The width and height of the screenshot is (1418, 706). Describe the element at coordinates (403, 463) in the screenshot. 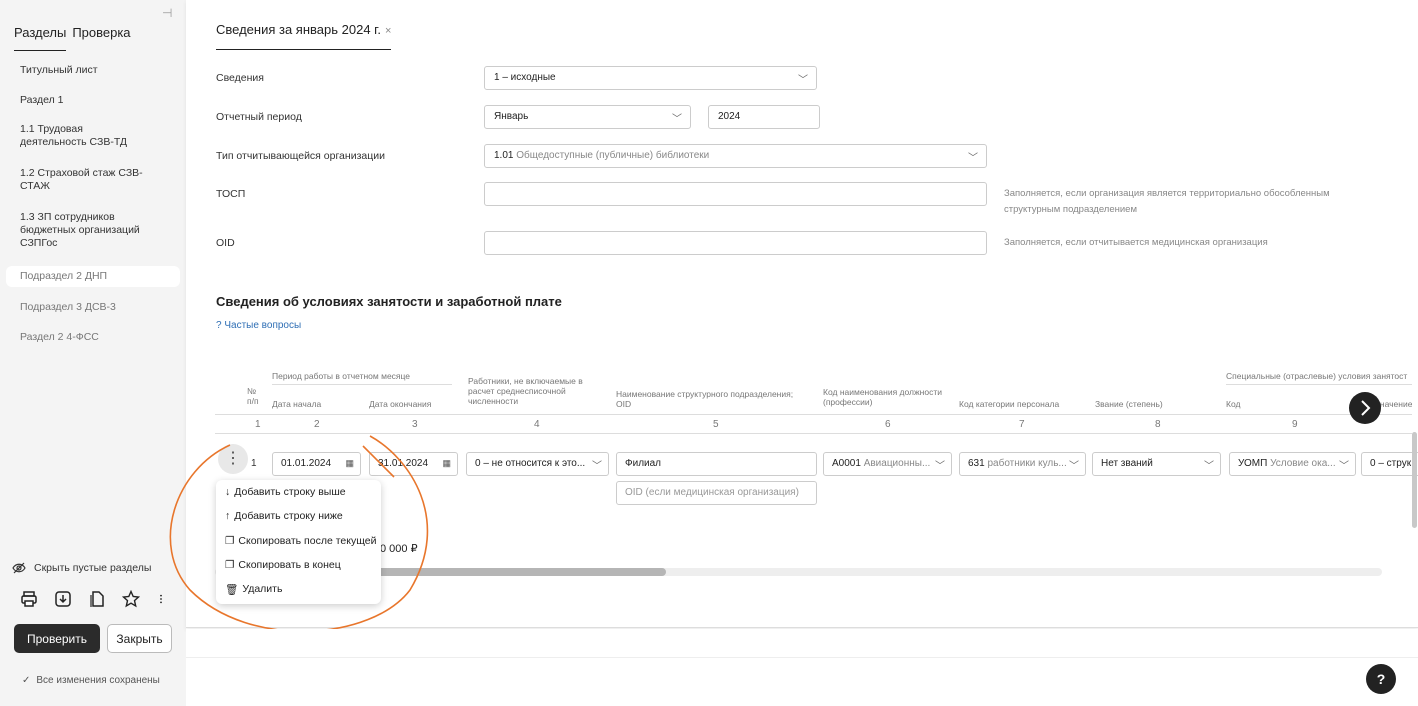

I see `date-end-value: 31.01.2024` at that location.